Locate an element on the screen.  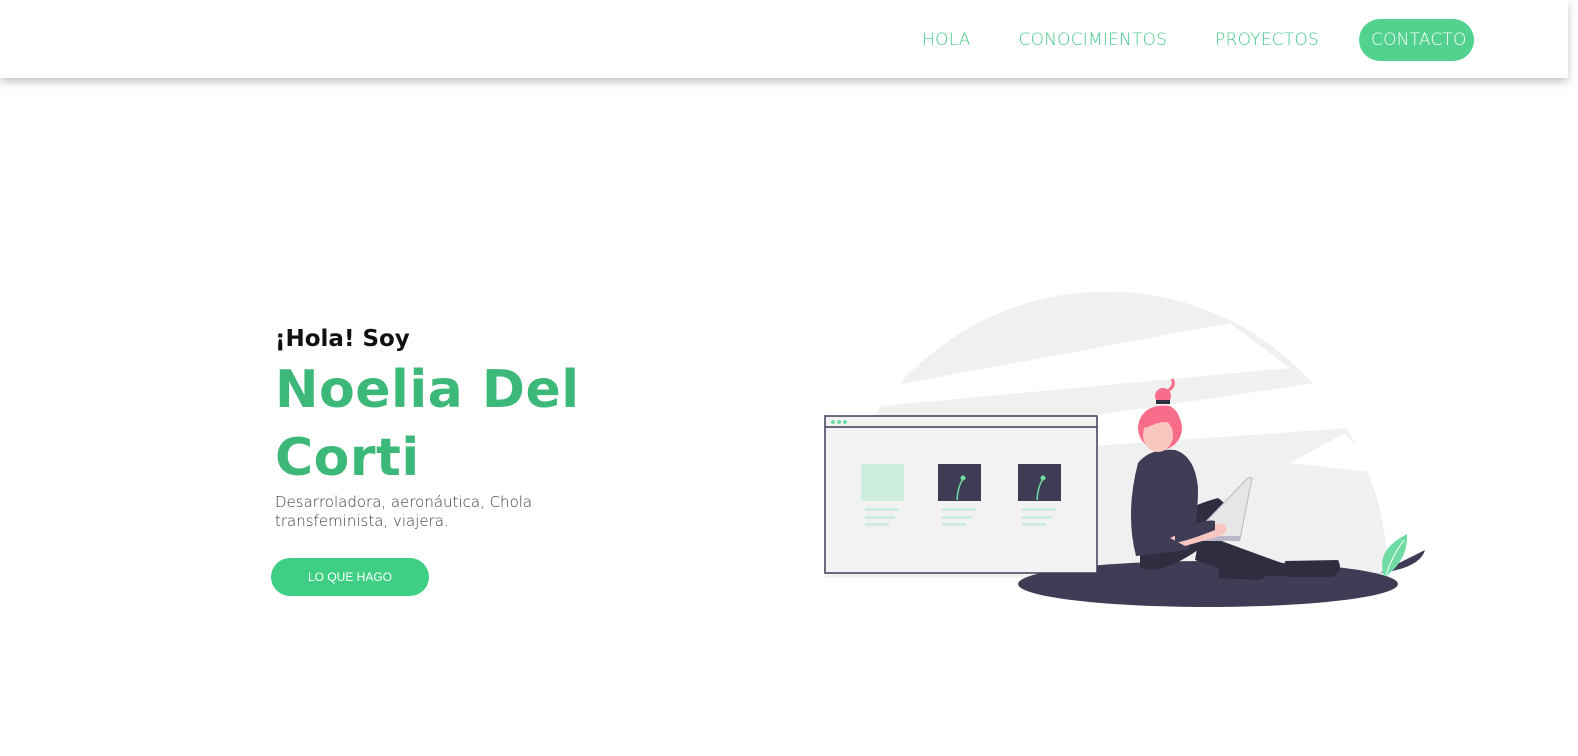
nav-link-hola: HOLA is located at coordinates (946, 40).